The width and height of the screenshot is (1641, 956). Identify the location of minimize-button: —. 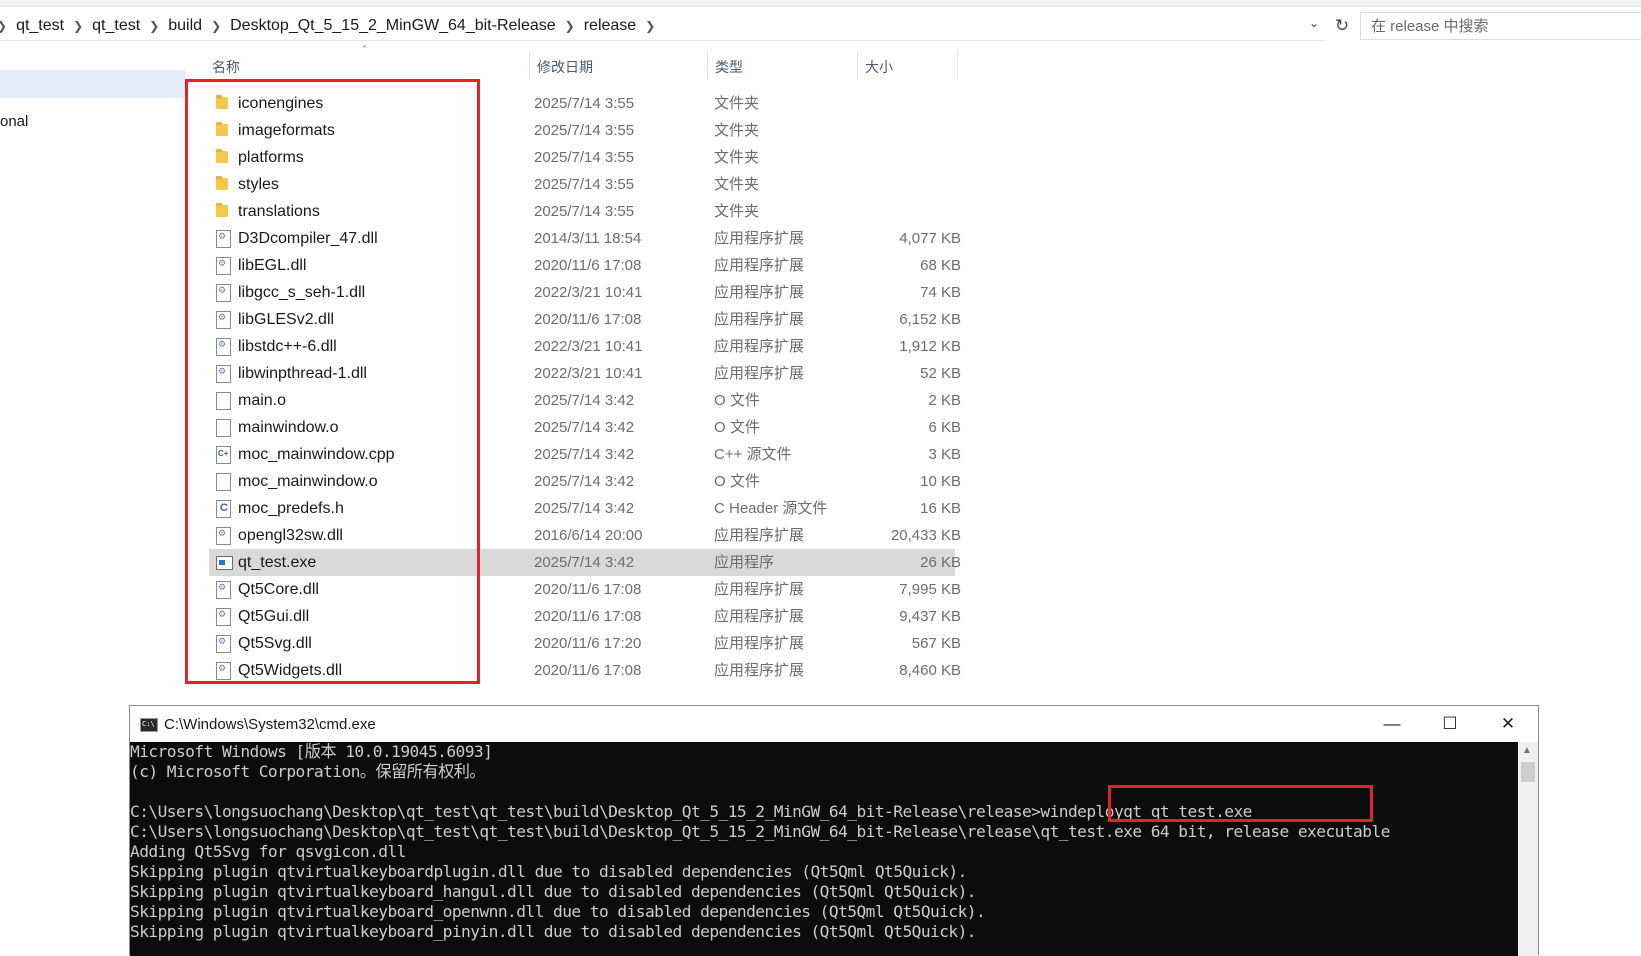
(1392, 724).